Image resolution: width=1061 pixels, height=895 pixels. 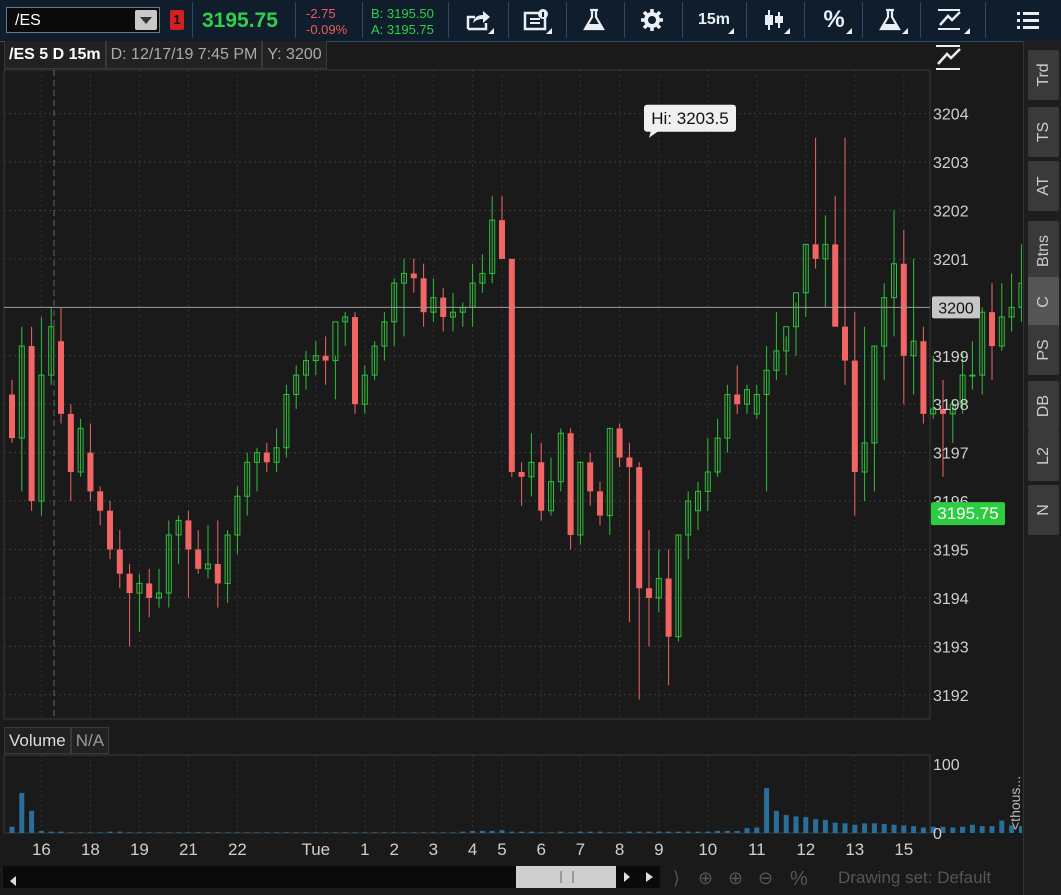 What do you see at coordinates (1043, 186) in the screenshot?
I see `tab-at: AT` at bounding box center [1043, 186].